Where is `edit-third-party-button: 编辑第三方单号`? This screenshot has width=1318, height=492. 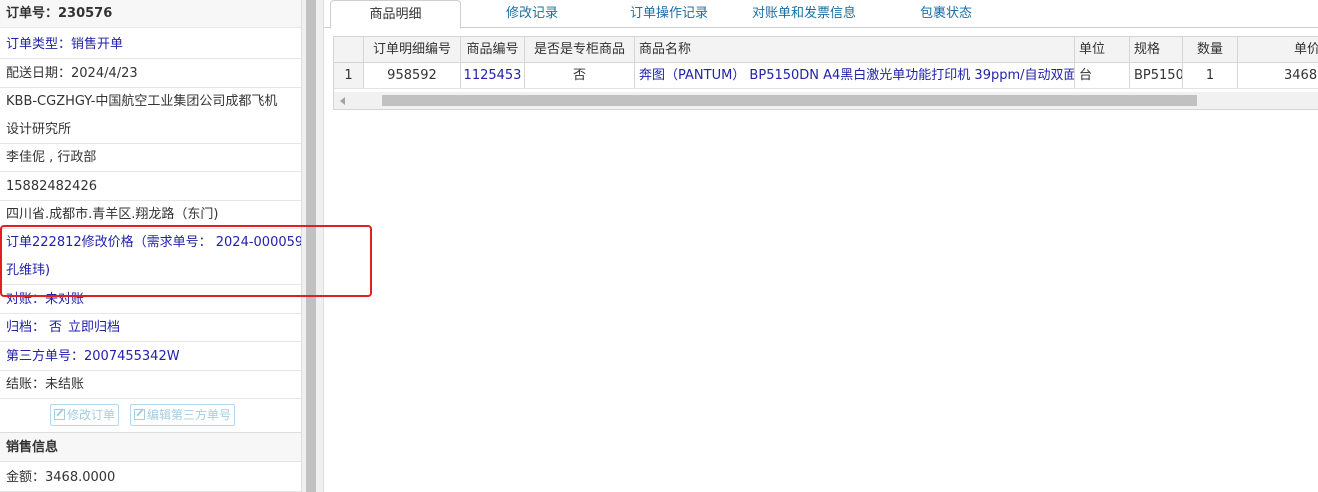 edit-third-party-button: 编辑第三方单号 is located at coordinates (183, 415).